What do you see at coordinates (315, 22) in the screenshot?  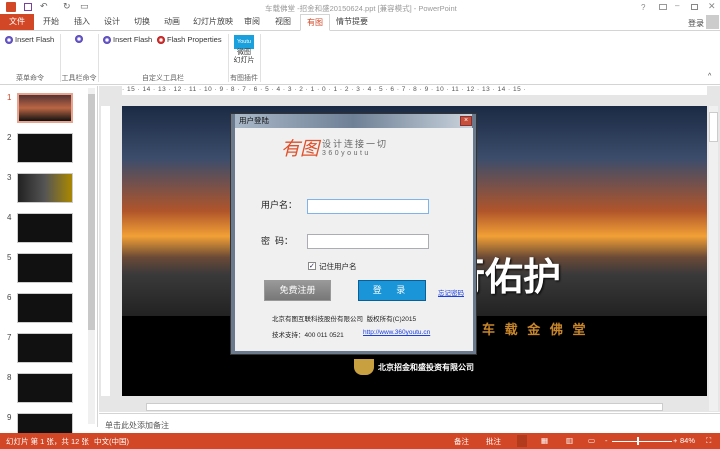 I see `tab-youtu: 有图` at bounding box center [315, 22].